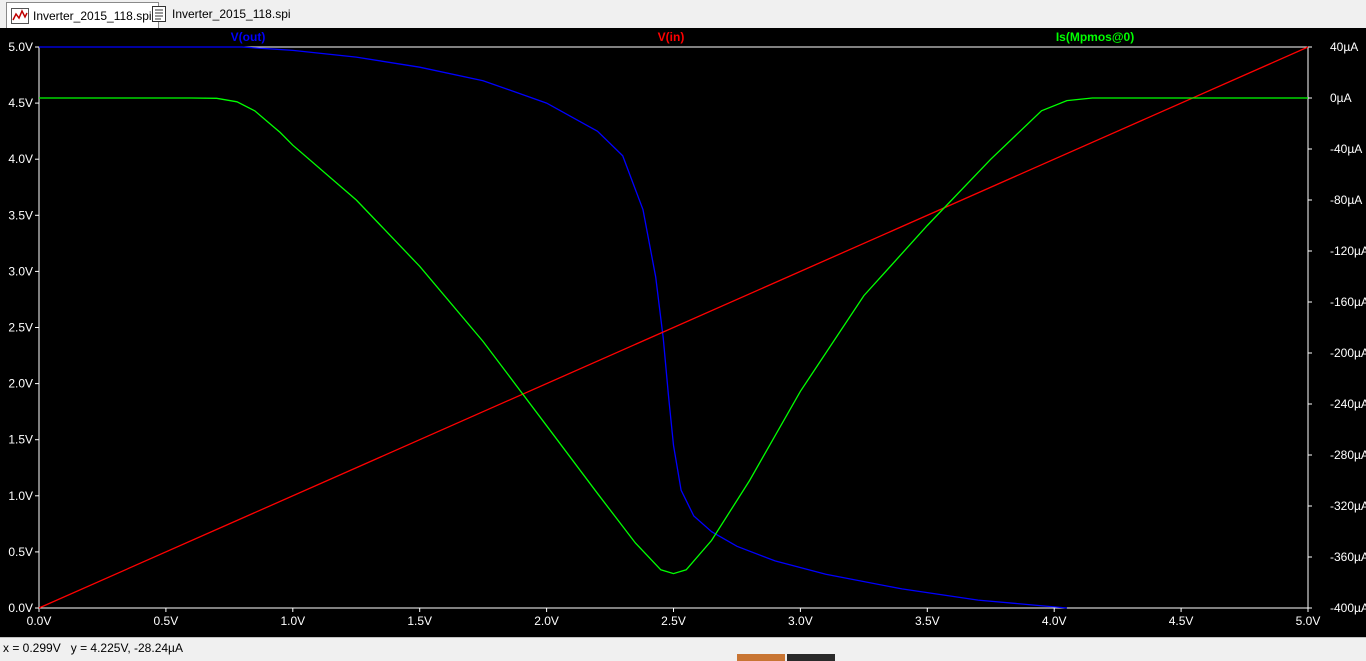 The width and height of the screenshot is (1366, 661). I want to click on y-left-tick-label: 1.5V, so click(20, 440).